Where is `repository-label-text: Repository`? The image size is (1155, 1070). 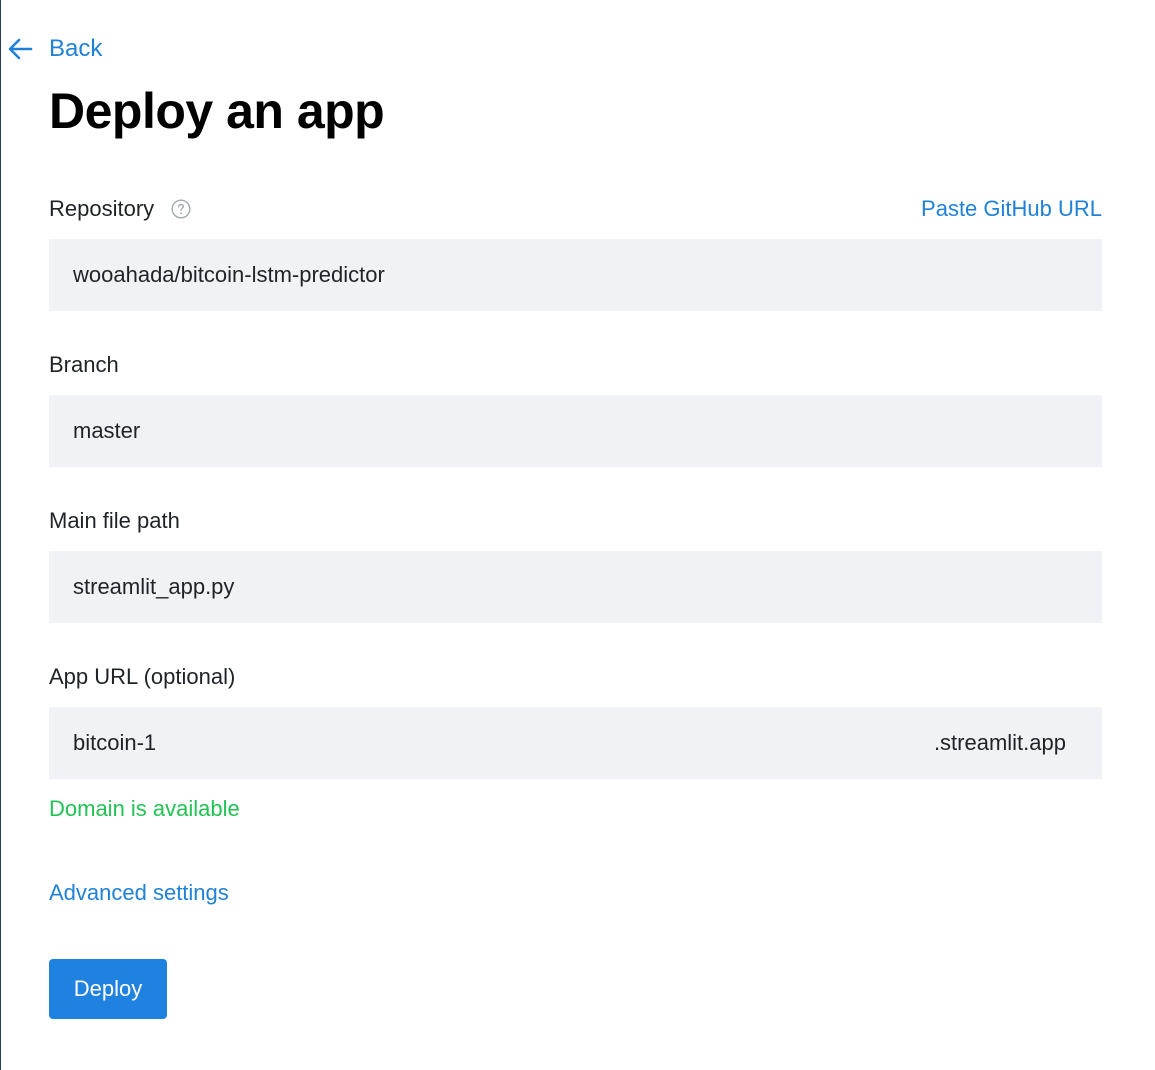
repository-label-text: Repository is located at coordinates (102, 208).